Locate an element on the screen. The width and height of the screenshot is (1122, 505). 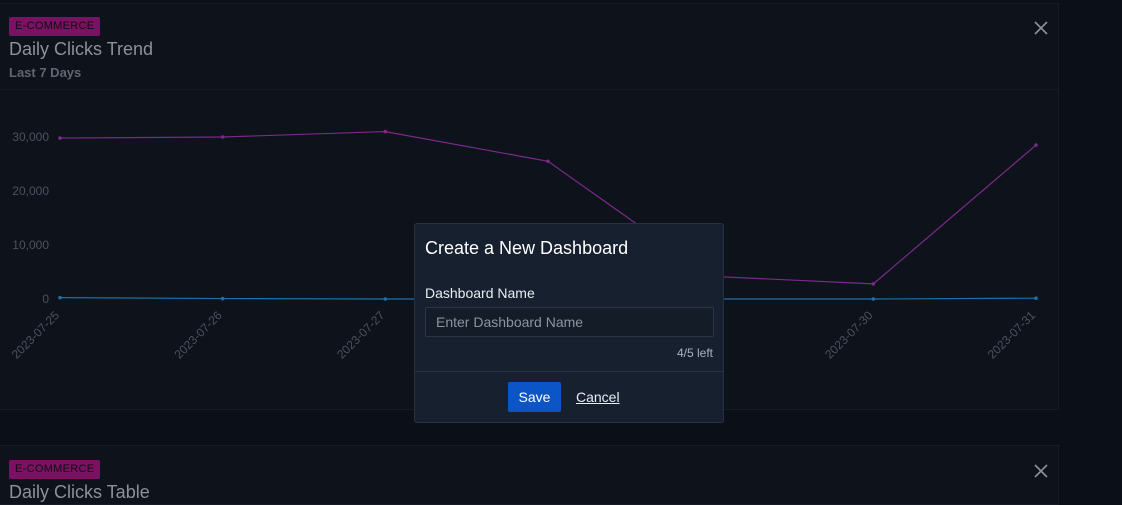
save-button: Save is located at coordinates (534, 397).